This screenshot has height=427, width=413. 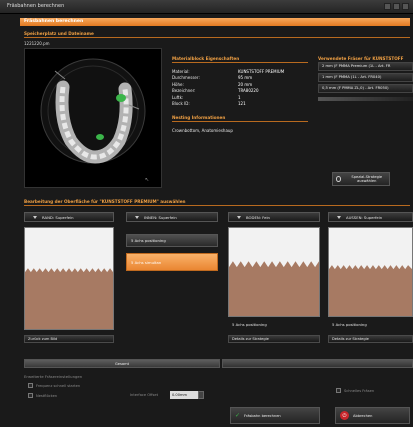 What do you see at coordinates (53, 376) in the screenshot?
I see `advanced-options-heading: Erweiterte Fräsereinstellungen` at bounding box center [53, 376].